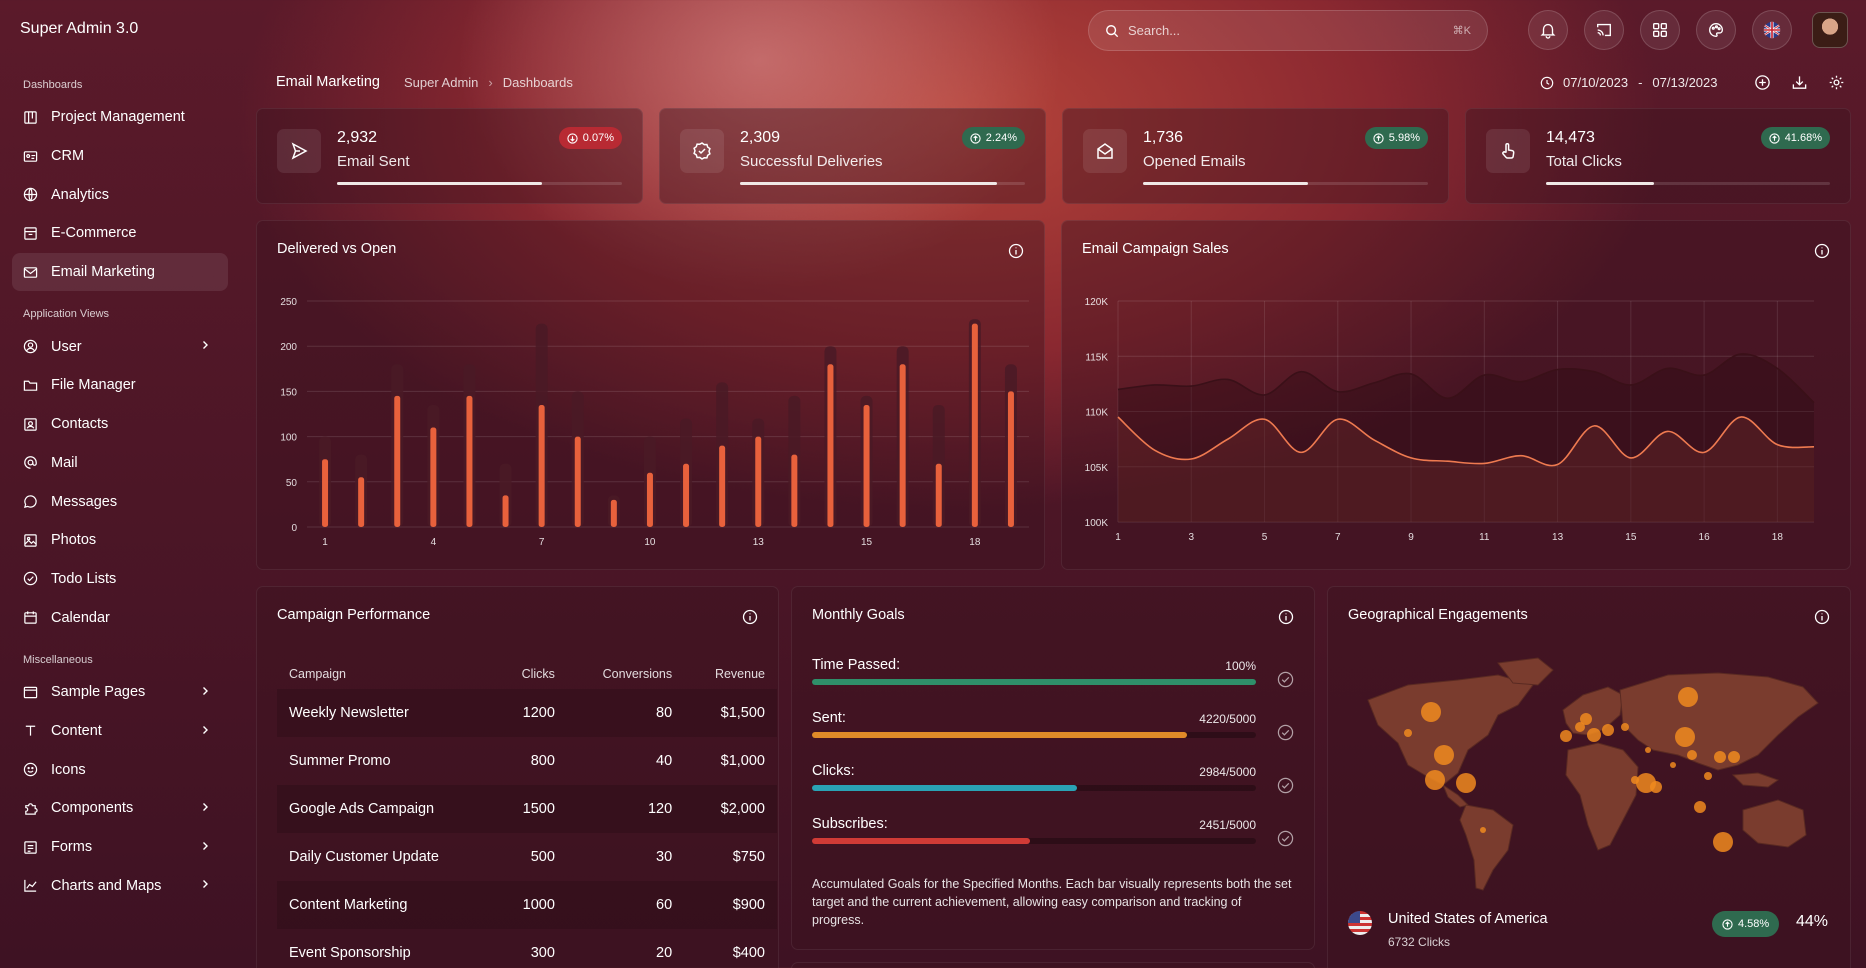 The image size is (1866, 968). What do you see at coordinates (1255, 156) in the screenshot?
I see `stat-card-opened-emails: 1,736 Opened Emails 5.98%` at bounding box center [1255, 156].